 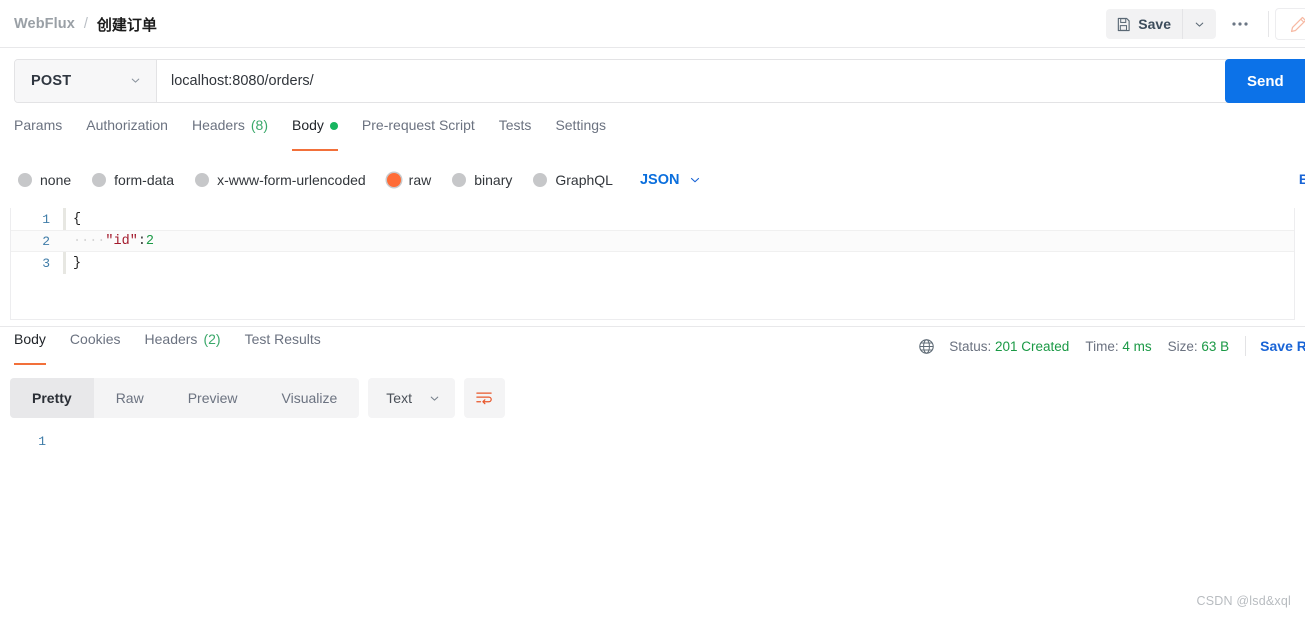 I want to click on save-options-button, so click(x=1199, y=24).